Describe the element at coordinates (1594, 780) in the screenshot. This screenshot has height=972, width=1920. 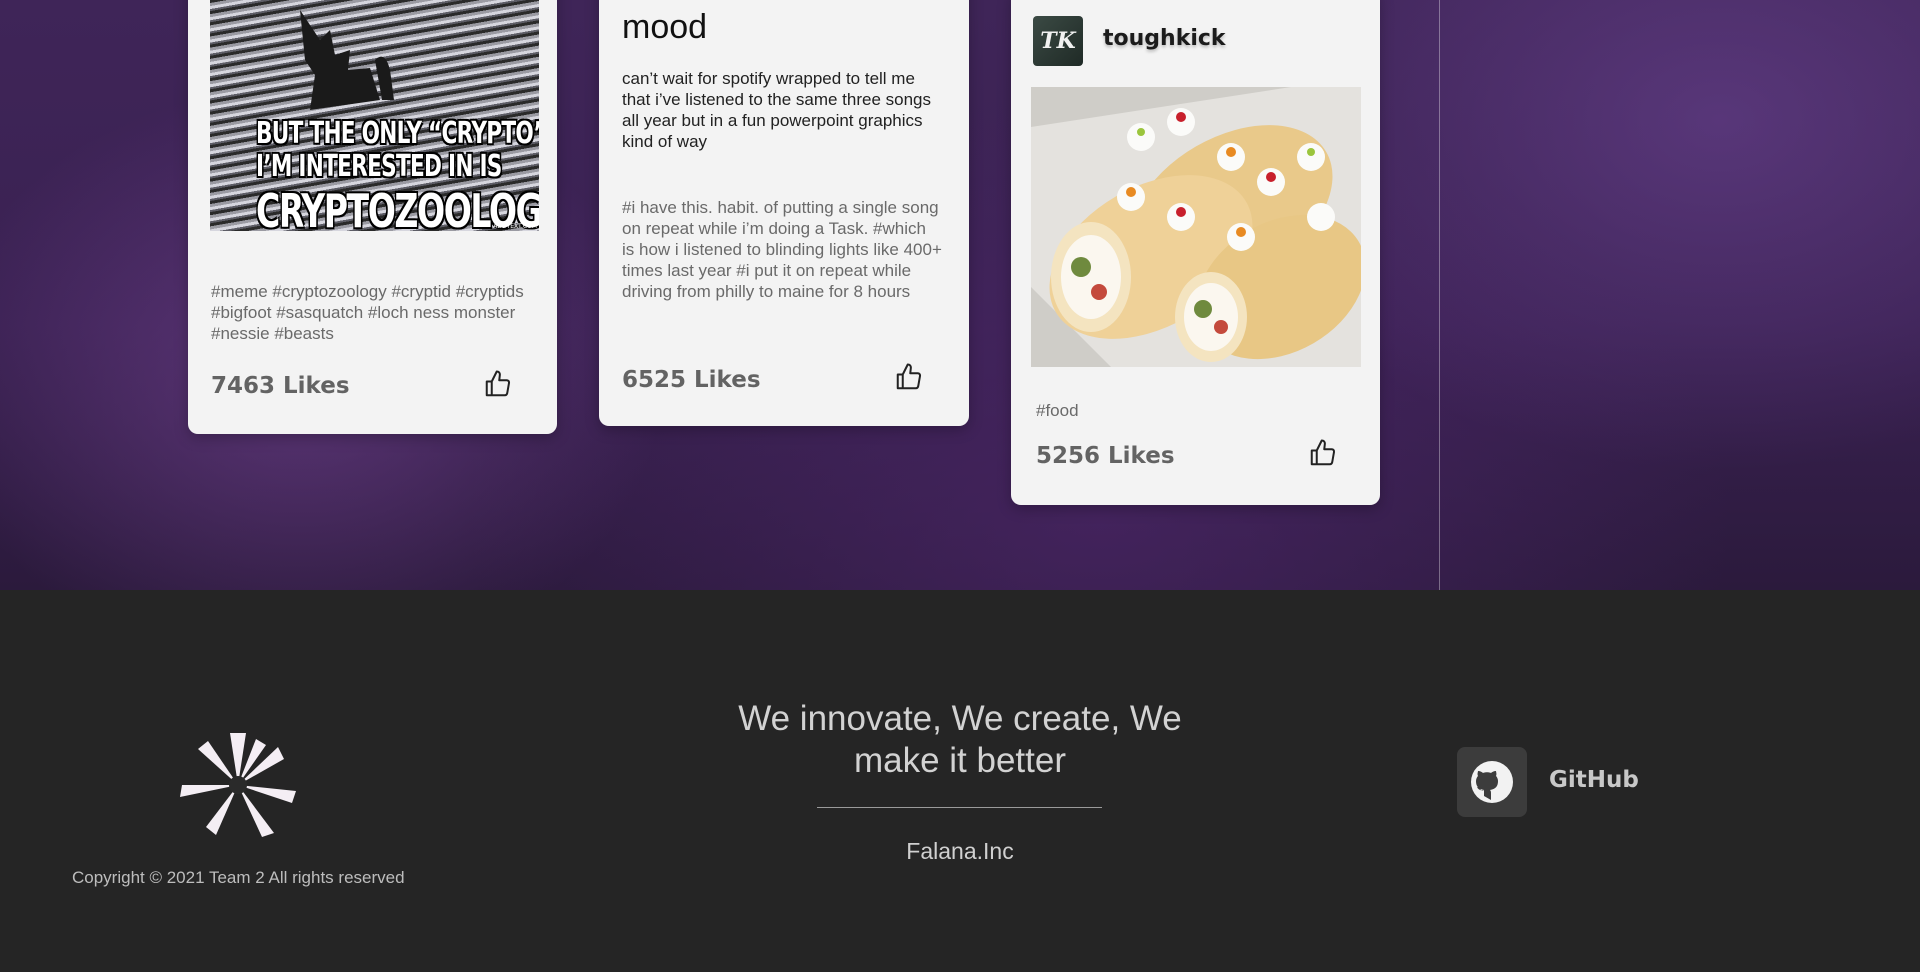
I see `github-link: GitHub` at that location.